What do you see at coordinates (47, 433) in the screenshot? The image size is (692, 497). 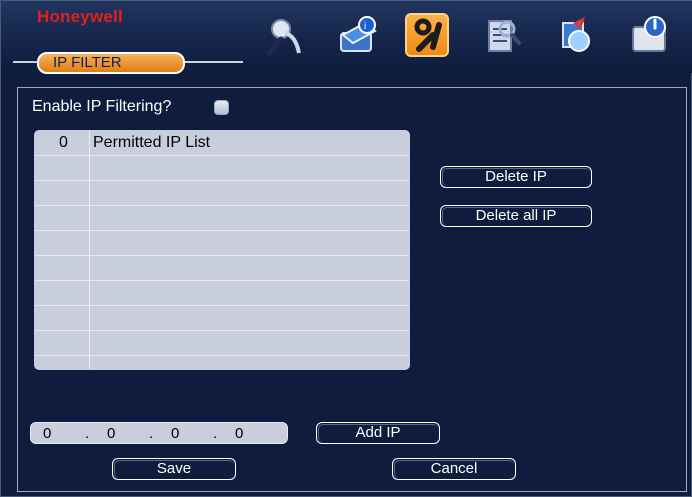 I see `ip-octet-1: 0` at bounding box center [47, 433].